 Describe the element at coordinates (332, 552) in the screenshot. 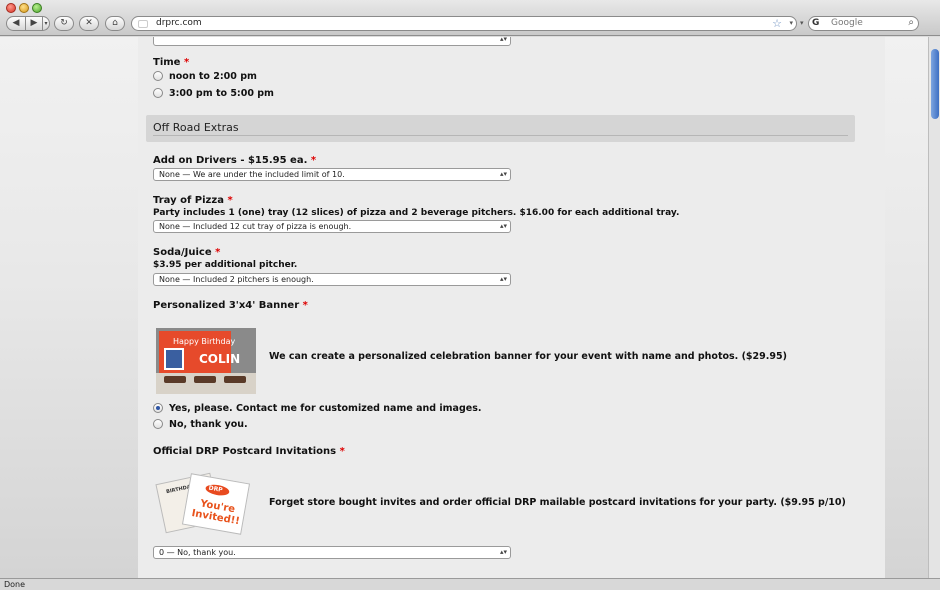

I see `postcard-select: 0 — No, thank you. ▴▾` at that location.